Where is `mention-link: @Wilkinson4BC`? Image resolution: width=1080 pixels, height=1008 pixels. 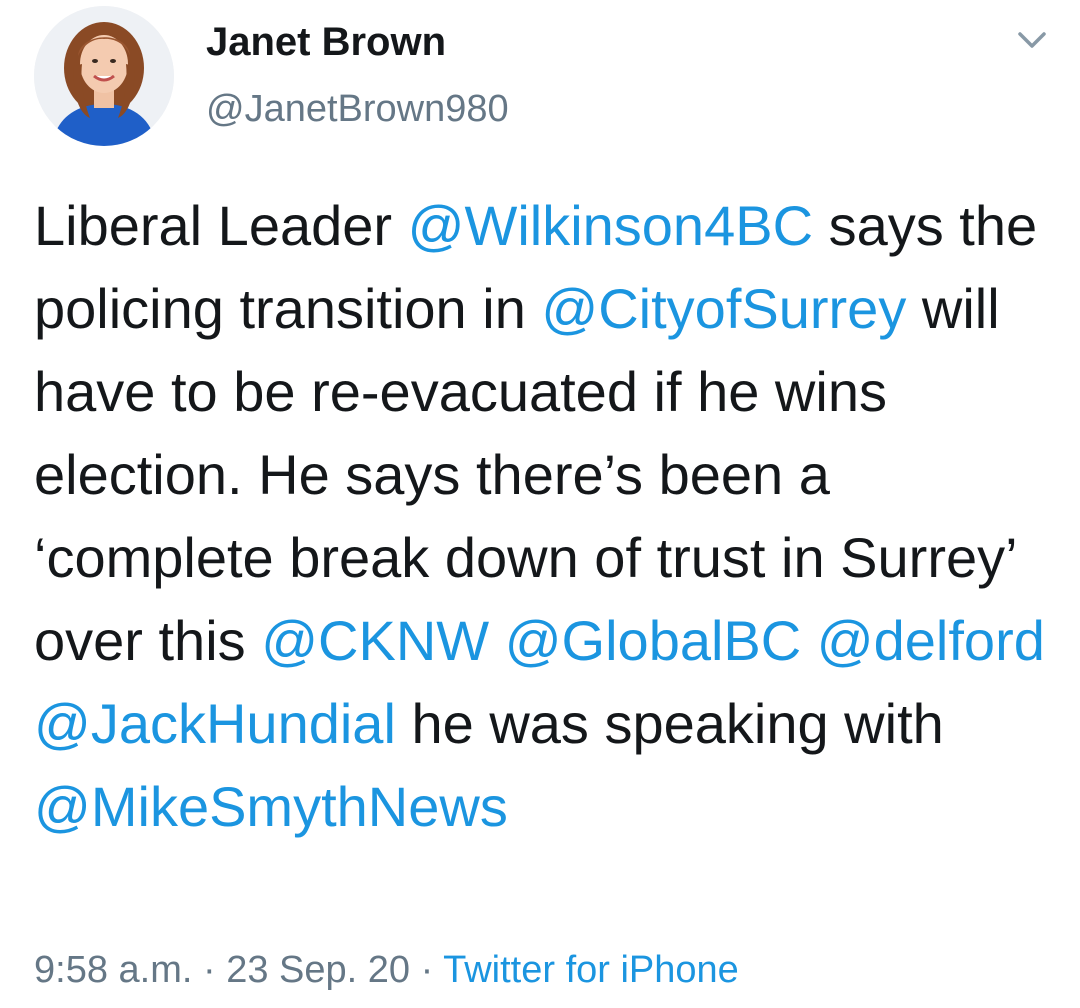
mention-link: @Wilkinson4BC is located at coordinates (610, 225).